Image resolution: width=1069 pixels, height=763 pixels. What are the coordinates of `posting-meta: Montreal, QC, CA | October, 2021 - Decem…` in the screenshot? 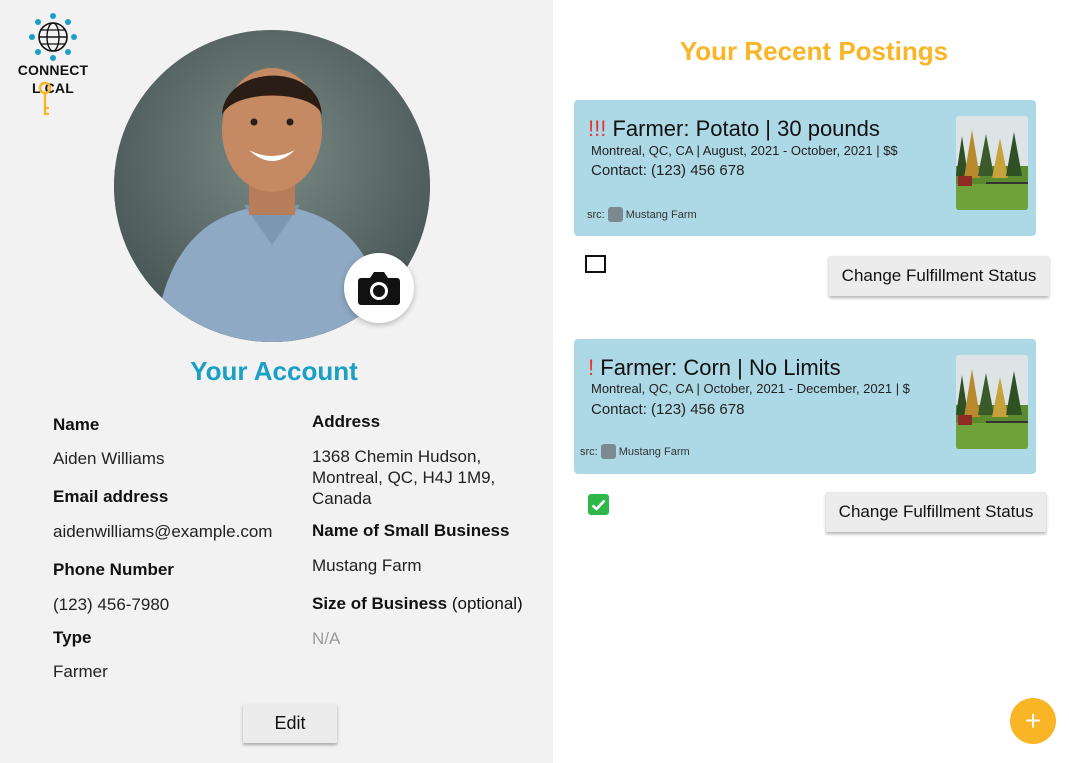 It's located at (750, 388).